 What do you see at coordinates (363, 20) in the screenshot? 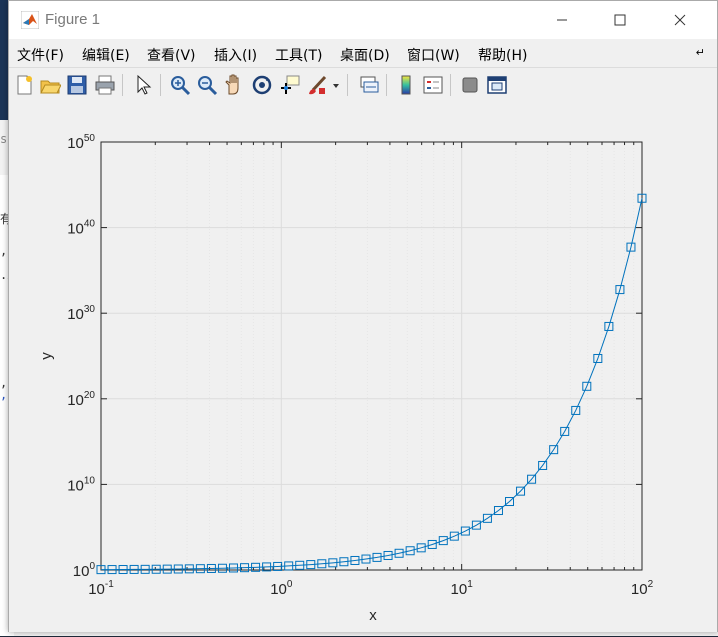
I see `title-bar: Figure 1` at bounding box center [363, 20].